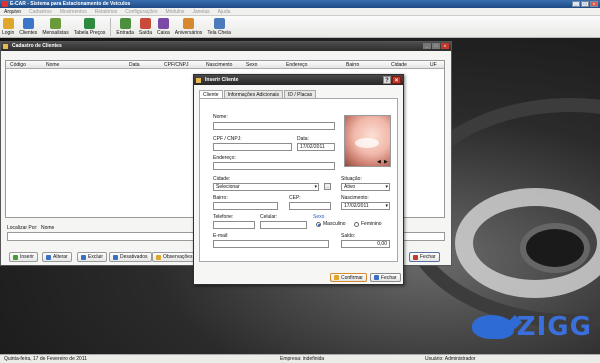  I want to click on nome-input, so click(274, 126).